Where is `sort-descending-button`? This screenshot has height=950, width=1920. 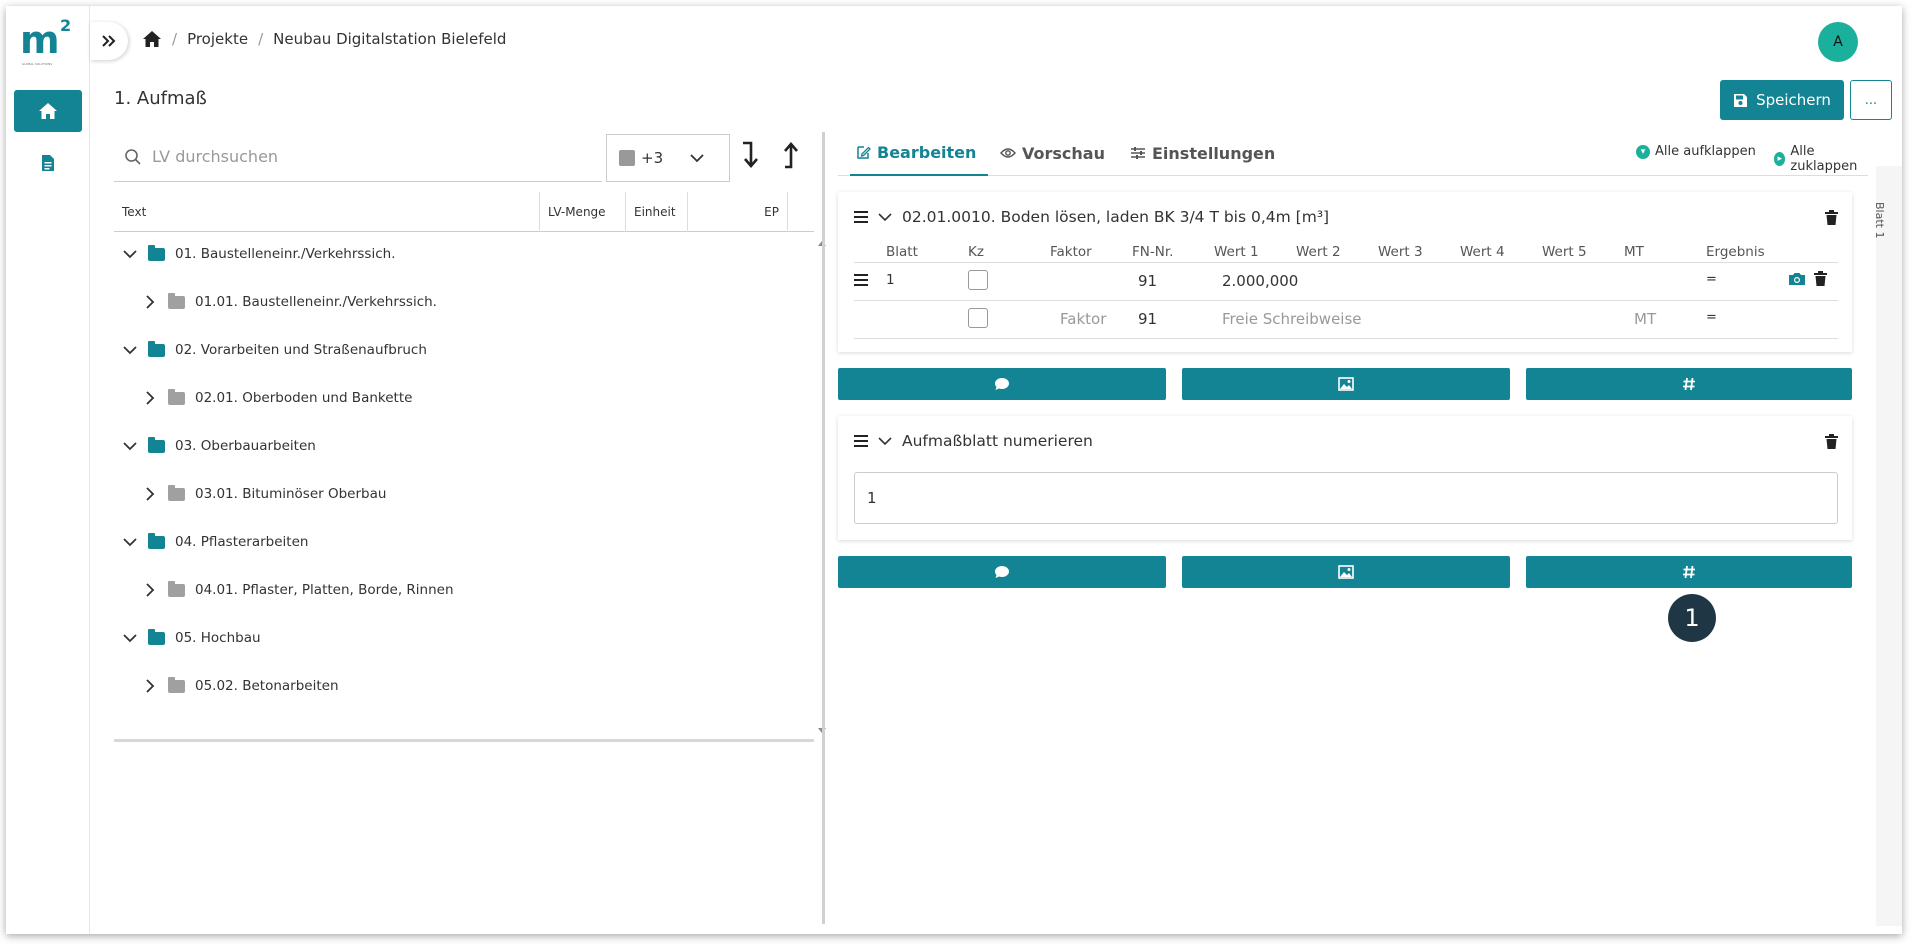 sort-descending-button is located at coordinates (750, 158).